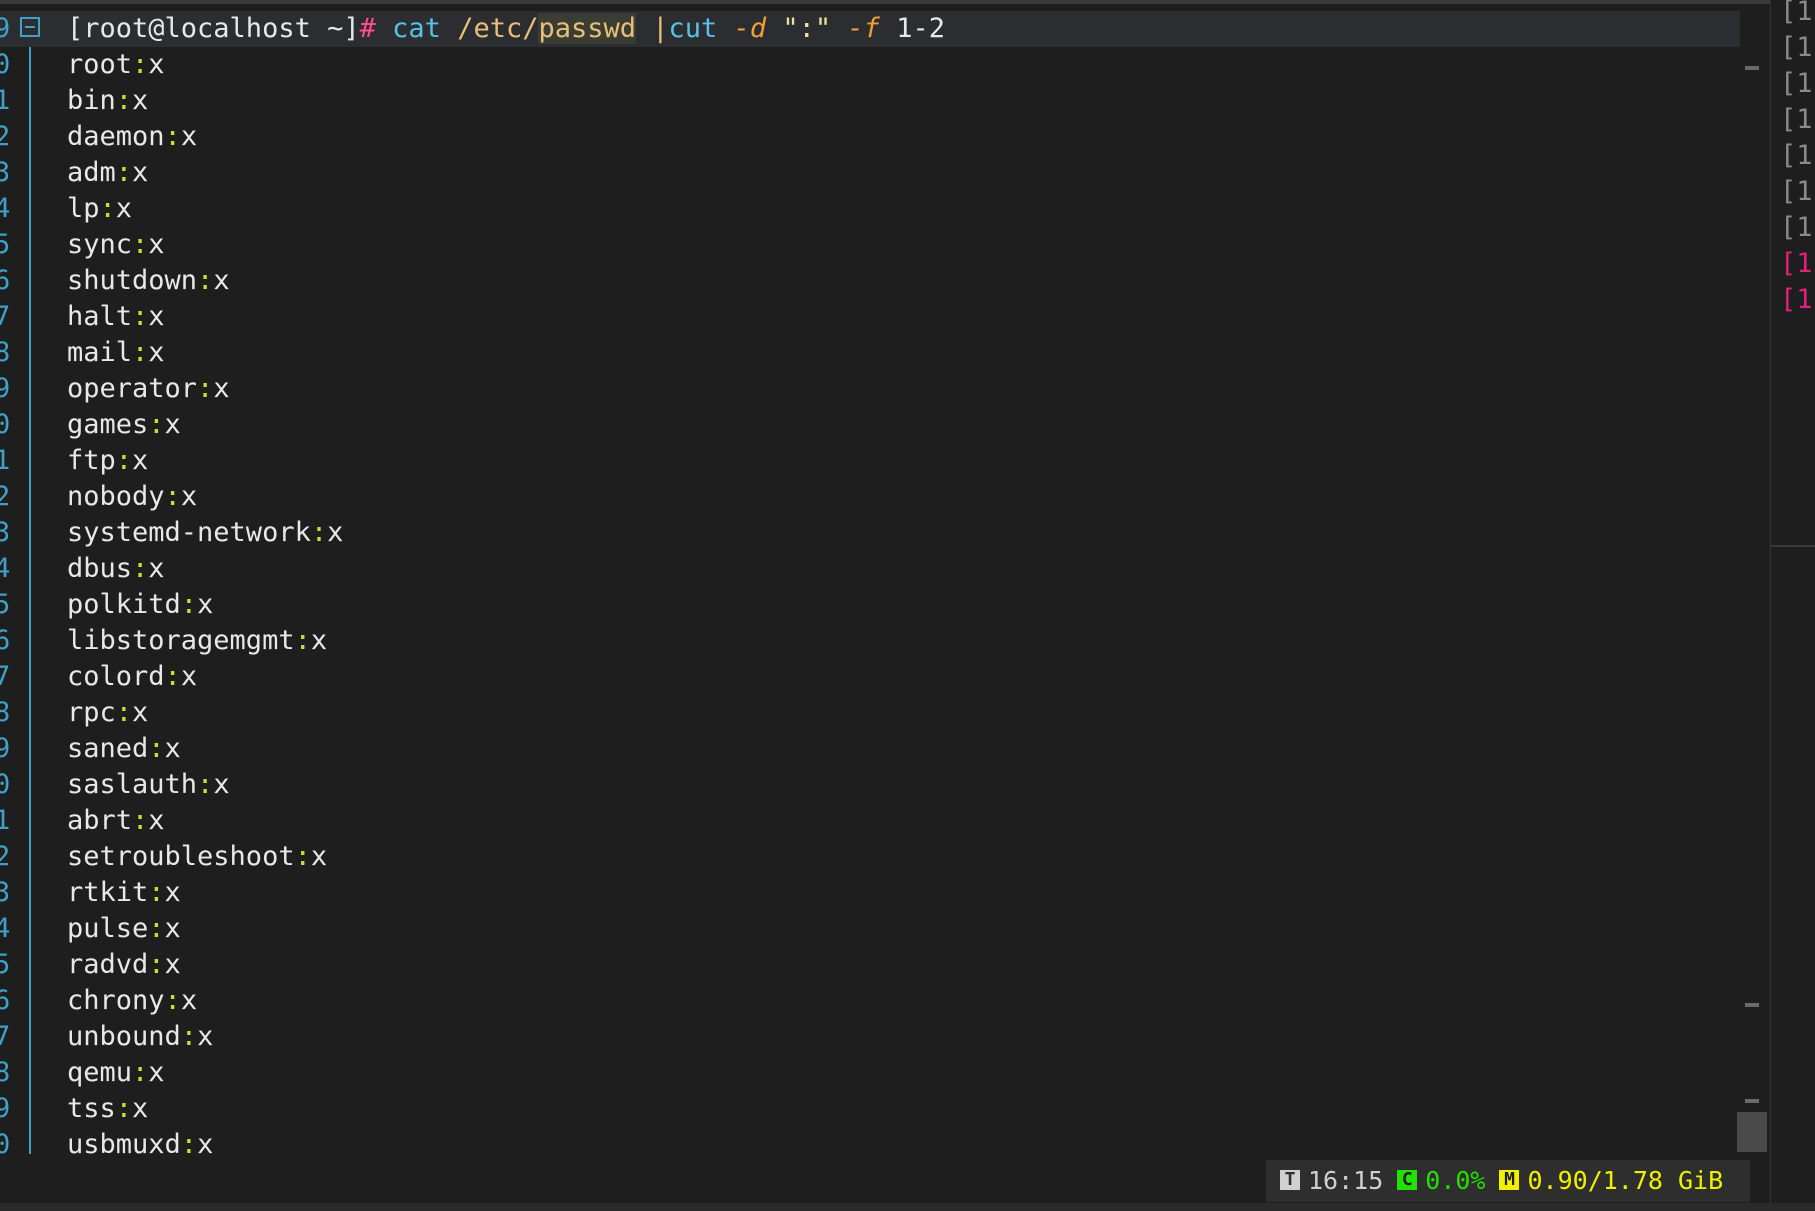 The width and height of the screenshot is (1815, 1211). Describe the element at coordinates (870, 245) in the screenshot. I see `output-line: 5 sync:x` at that location.